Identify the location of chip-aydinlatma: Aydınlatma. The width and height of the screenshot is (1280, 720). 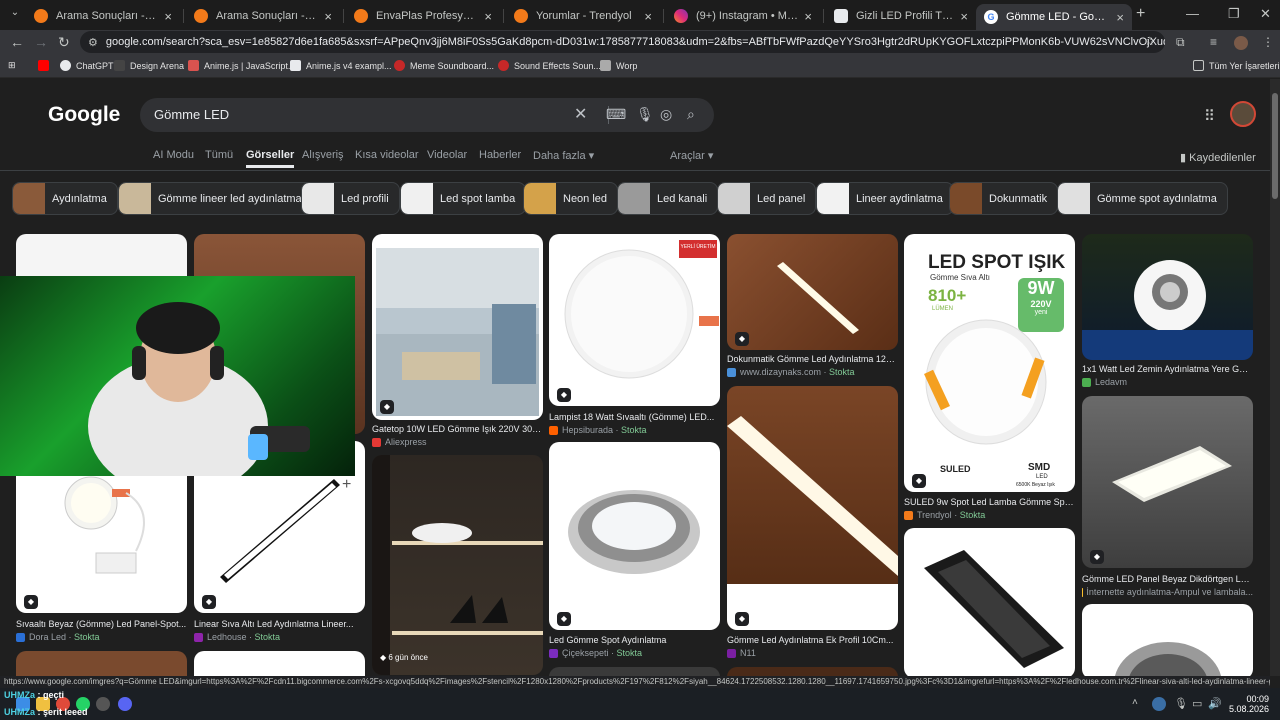
(65, 198).